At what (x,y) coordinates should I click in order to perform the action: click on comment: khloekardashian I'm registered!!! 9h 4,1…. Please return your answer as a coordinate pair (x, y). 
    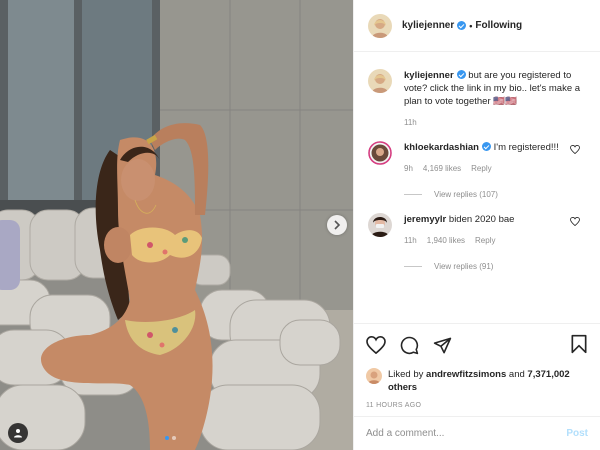
    Looking at the image, I should click on (477, 170).